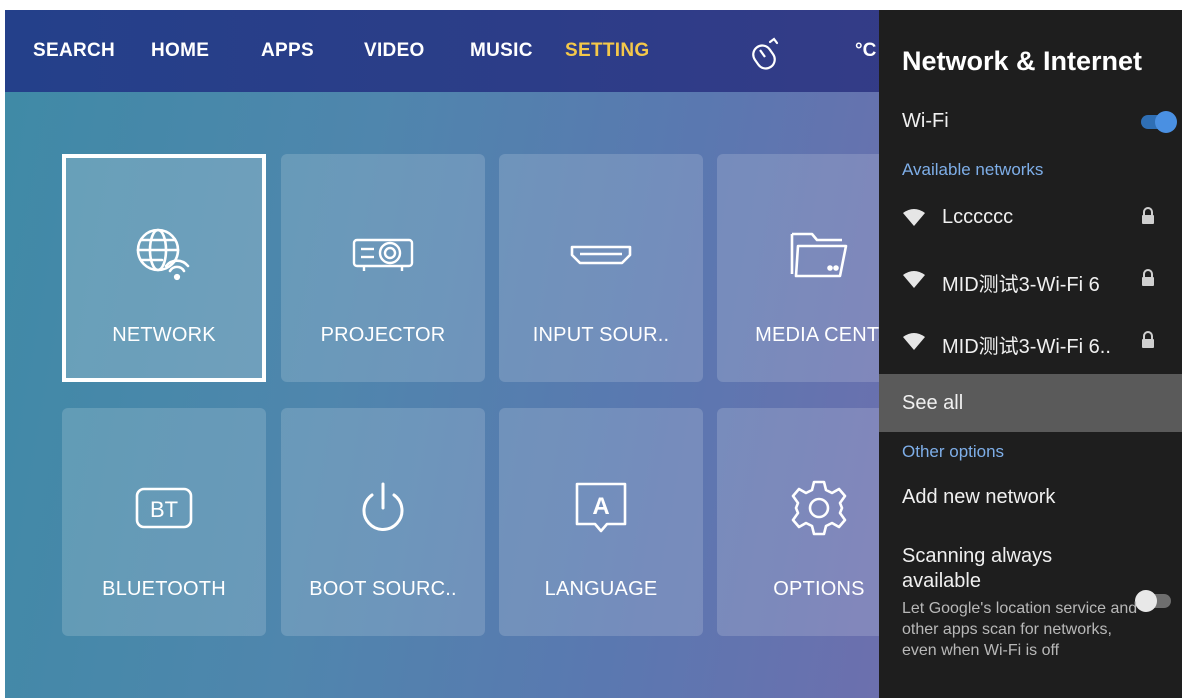 This screenshot has height=698, width=1182. Describe the element at coordinates (1022, 61) in the screenshot. I see `panel-title: Network & Internet` at that location.